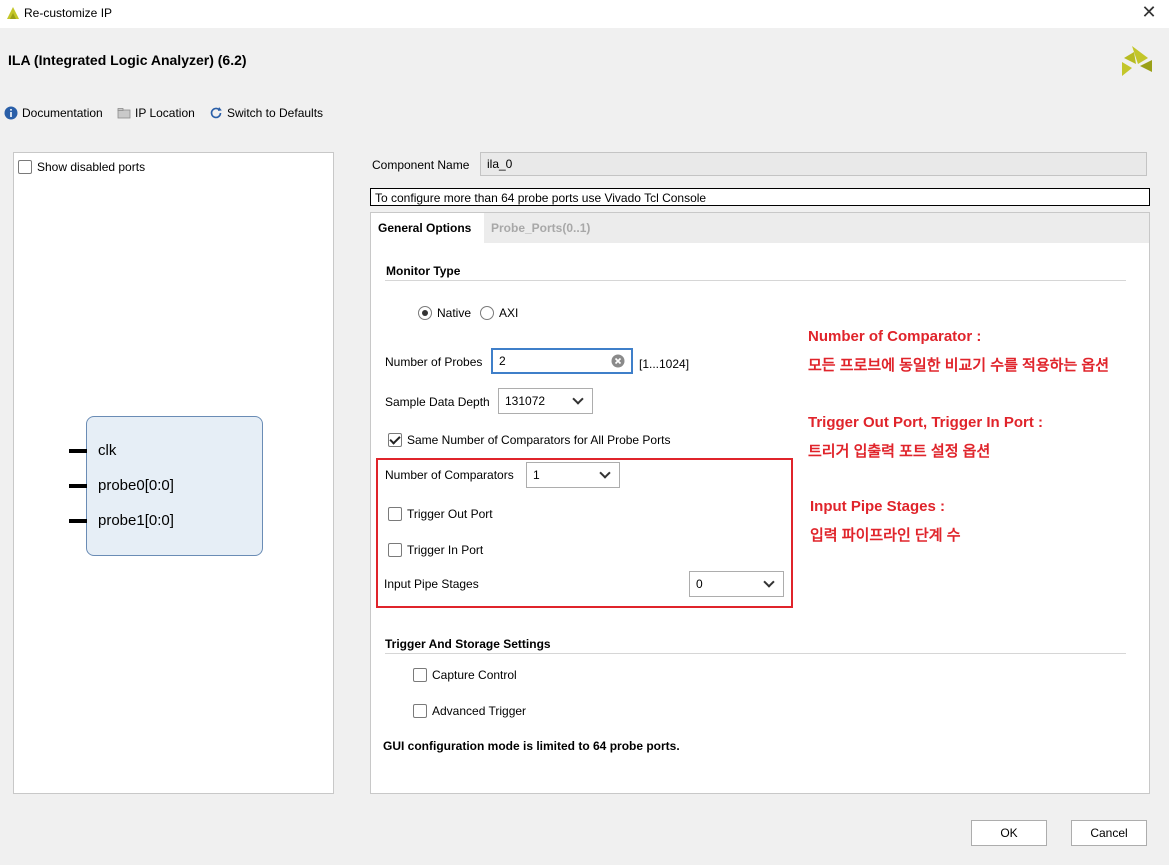 This screenshot has width=1169, height=865. I want to click on native-label: Native, so click(454, 313).